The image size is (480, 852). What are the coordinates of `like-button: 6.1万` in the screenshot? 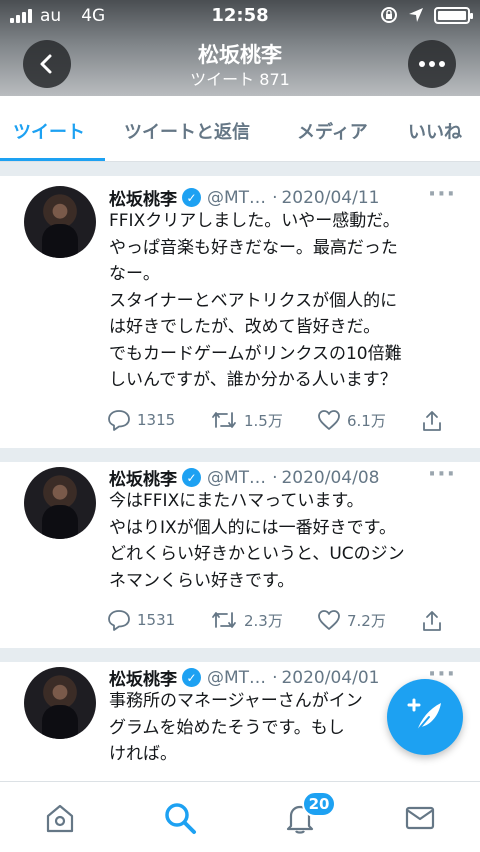 It's located at (351, 420).